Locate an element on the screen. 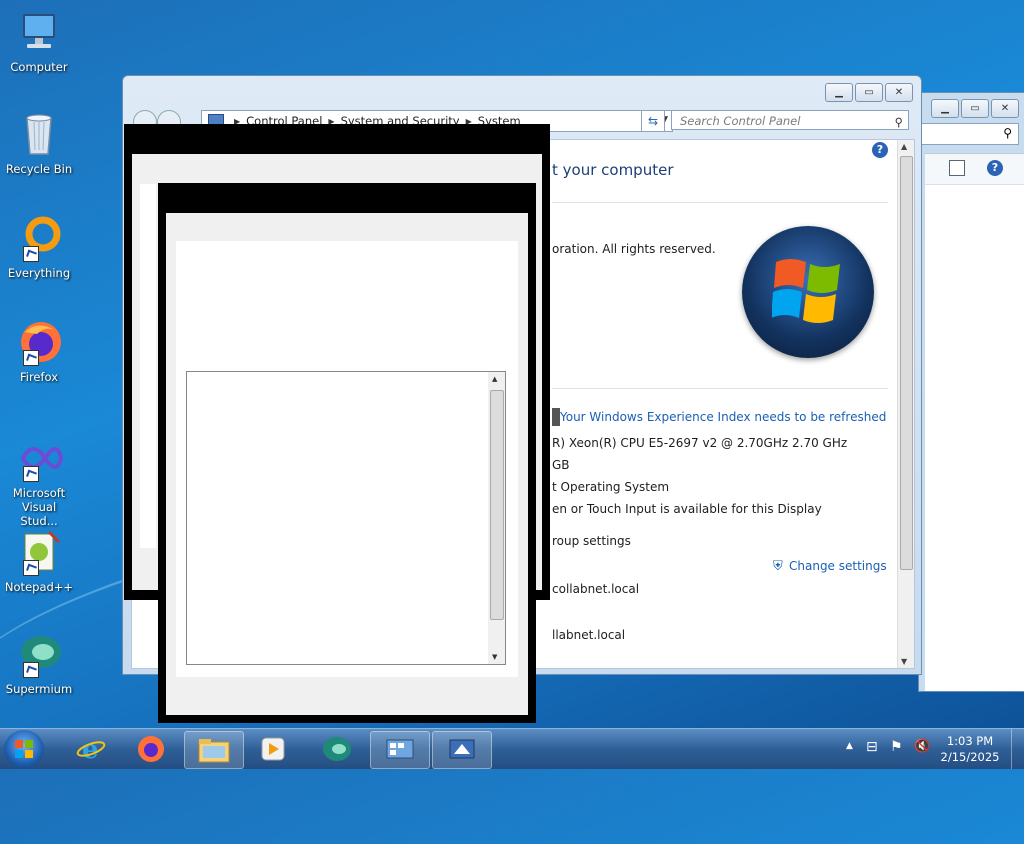  shield-icon: ⛨ is located at coordinates (778, 566).